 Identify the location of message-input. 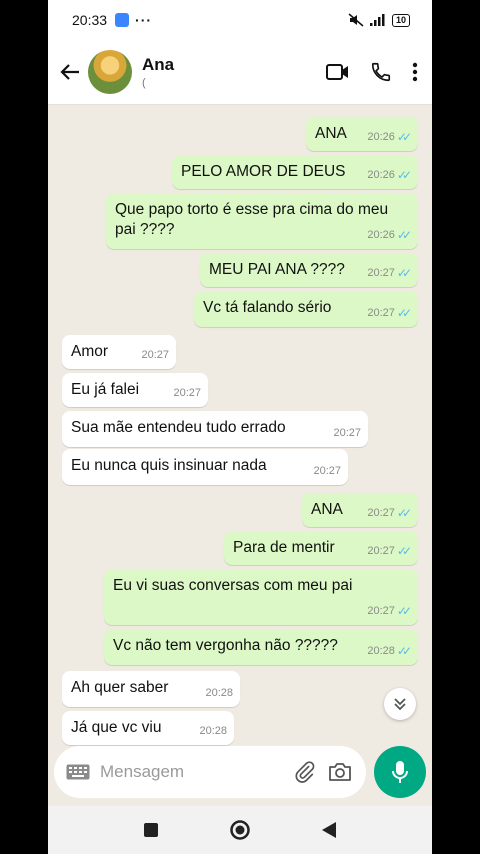
(185, 772).